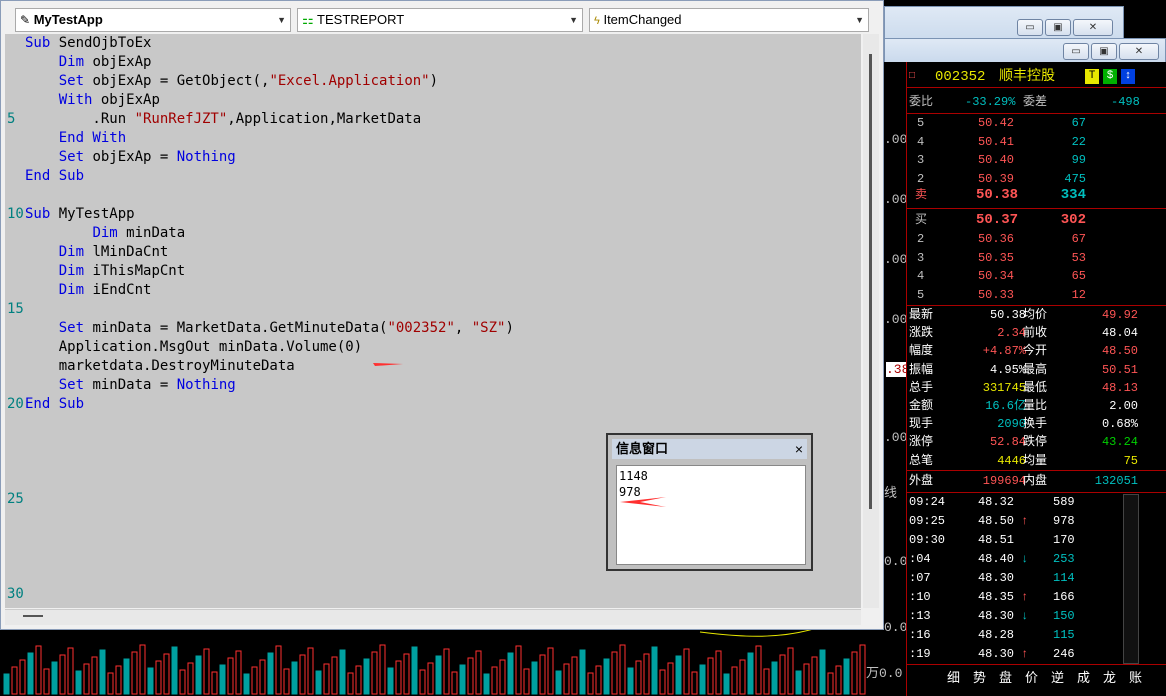  Describe the element at coordinates (1064, 502) in the screenshot. I see `tick-volume: 589` at that location.